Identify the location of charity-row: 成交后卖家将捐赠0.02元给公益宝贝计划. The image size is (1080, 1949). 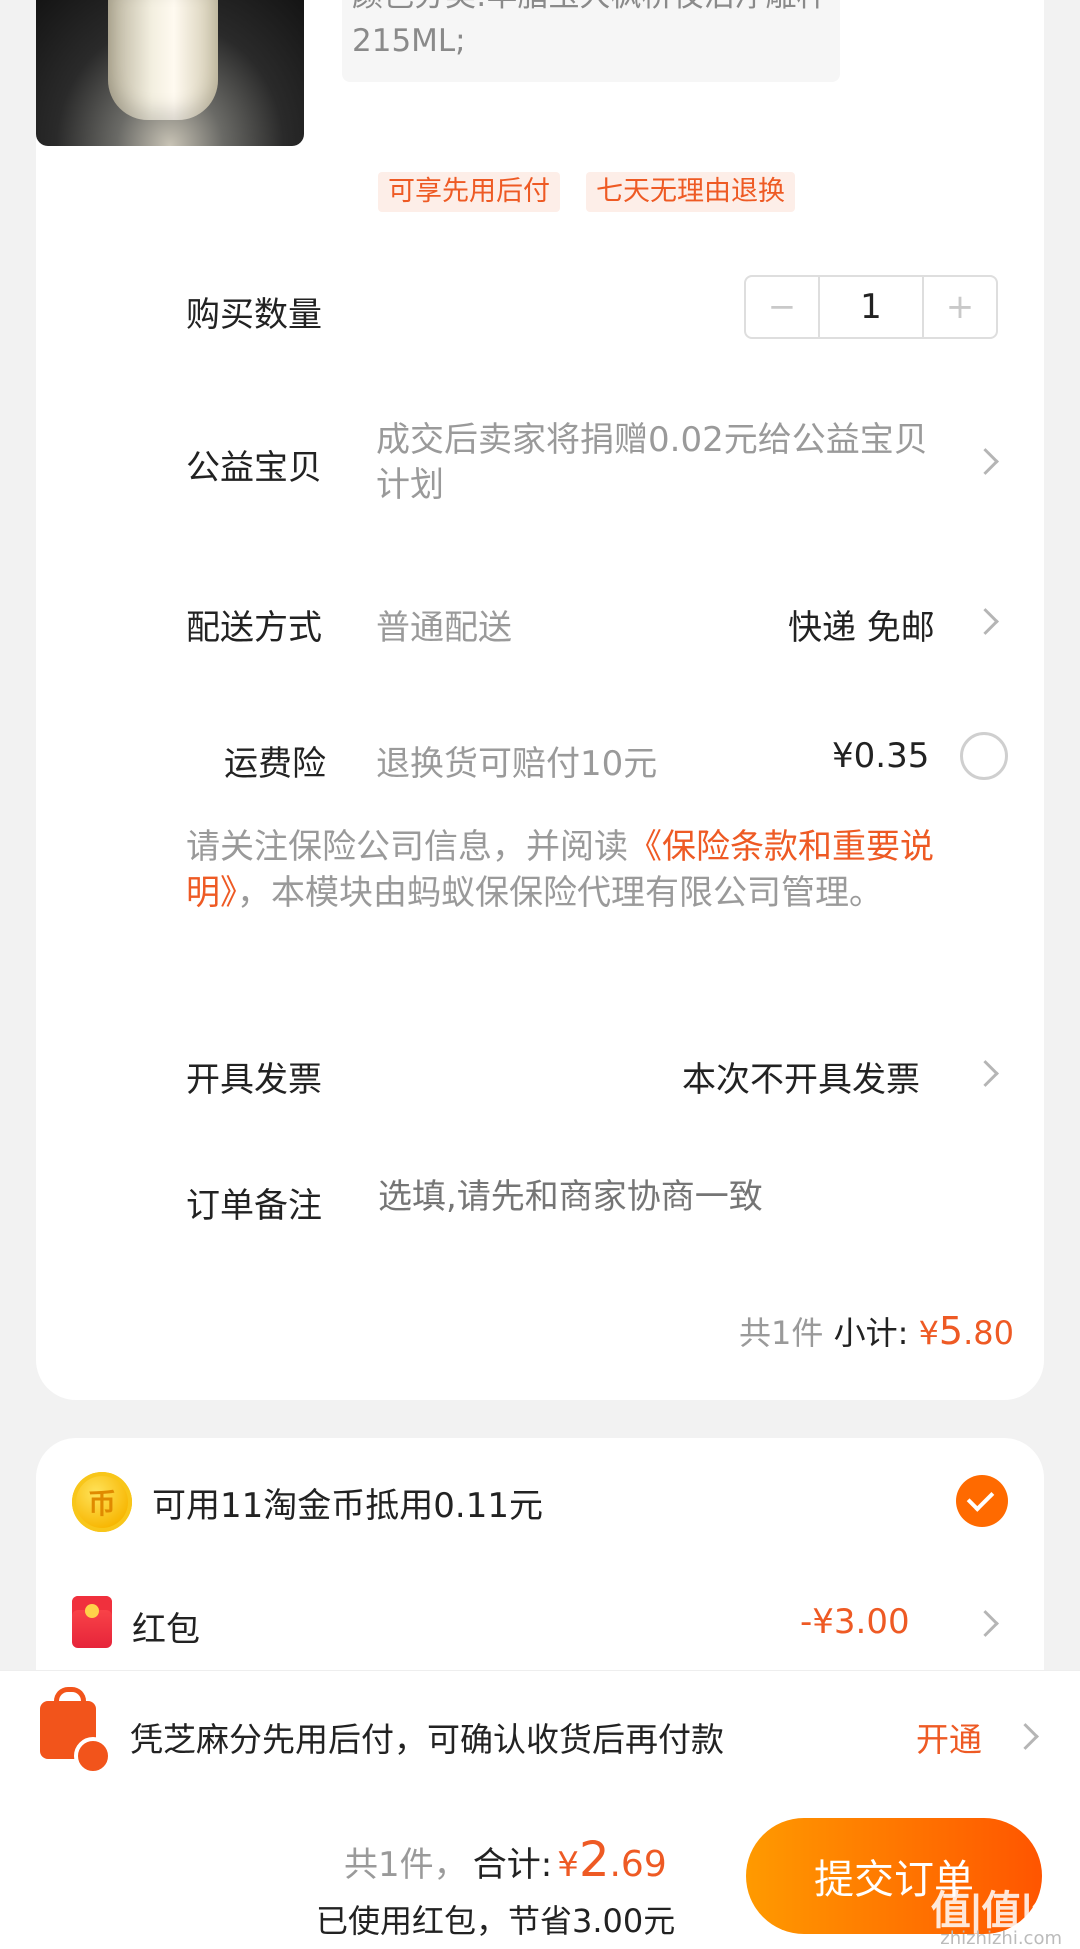
(656, 463).